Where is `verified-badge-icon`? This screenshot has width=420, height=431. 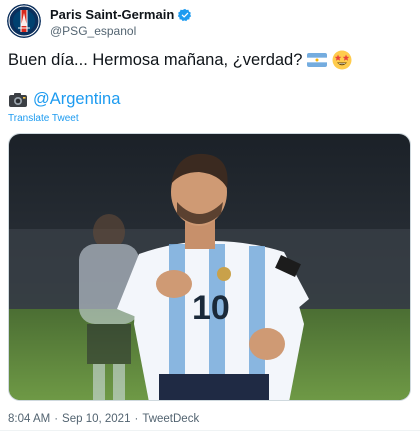 verified-badge-icon is located at coordinates (185, 14).